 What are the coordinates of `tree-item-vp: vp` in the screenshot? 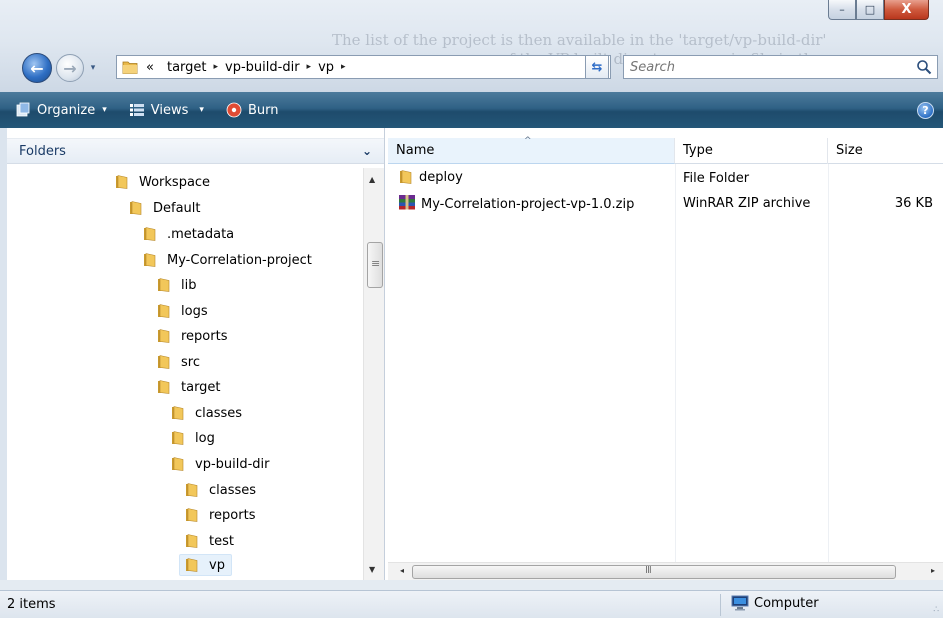 It's located at (205, 565).